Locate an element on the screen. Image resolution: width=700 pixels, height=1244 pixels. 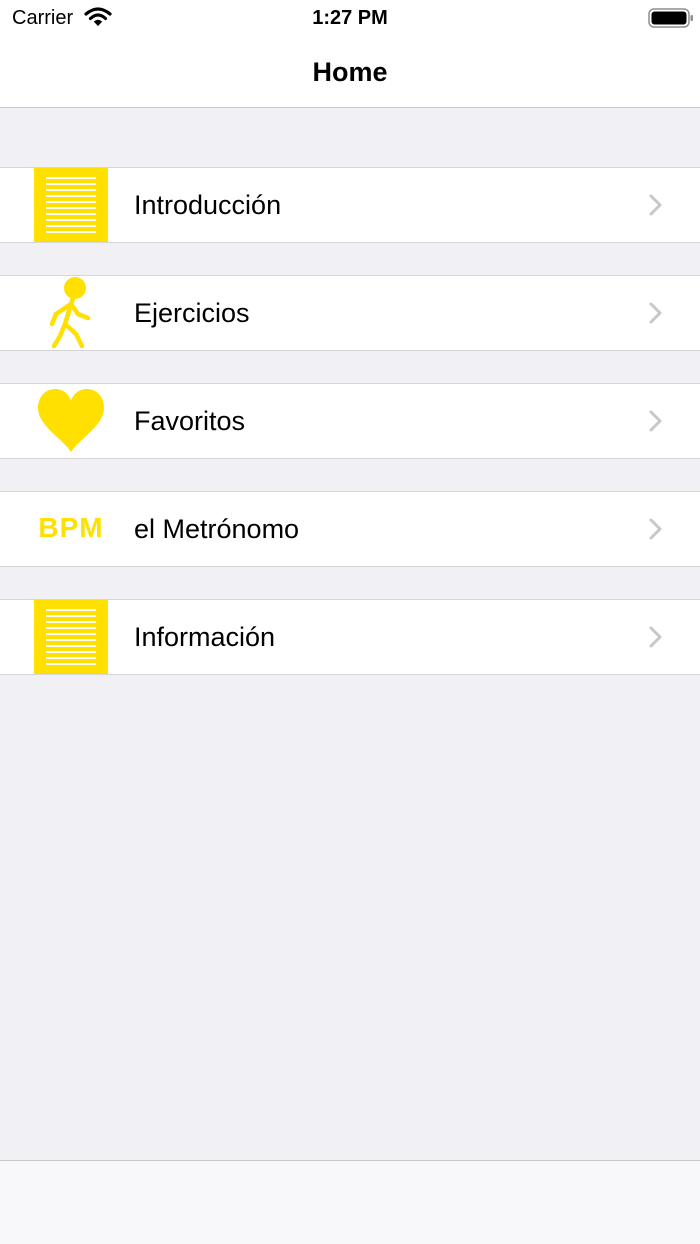
menu-item-label: Favoritos is located at coordinates (190, 421).